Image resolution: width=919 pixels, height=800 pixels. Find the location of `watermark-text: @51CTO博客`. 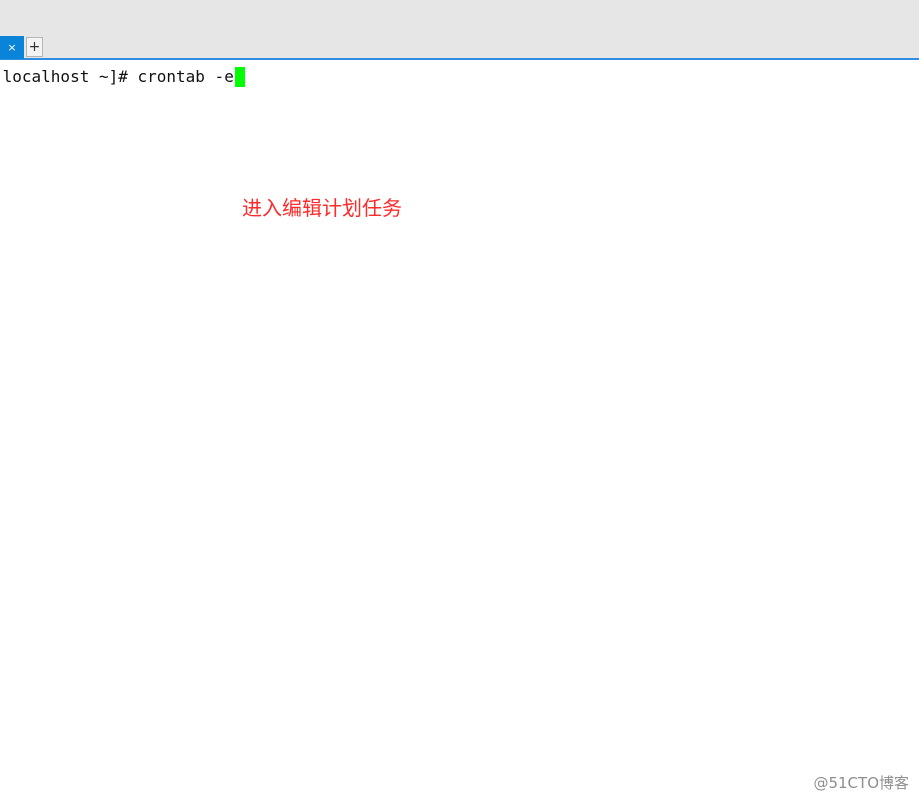

watermark-text: @51CTO博客 is located at coordinates (861, 783).